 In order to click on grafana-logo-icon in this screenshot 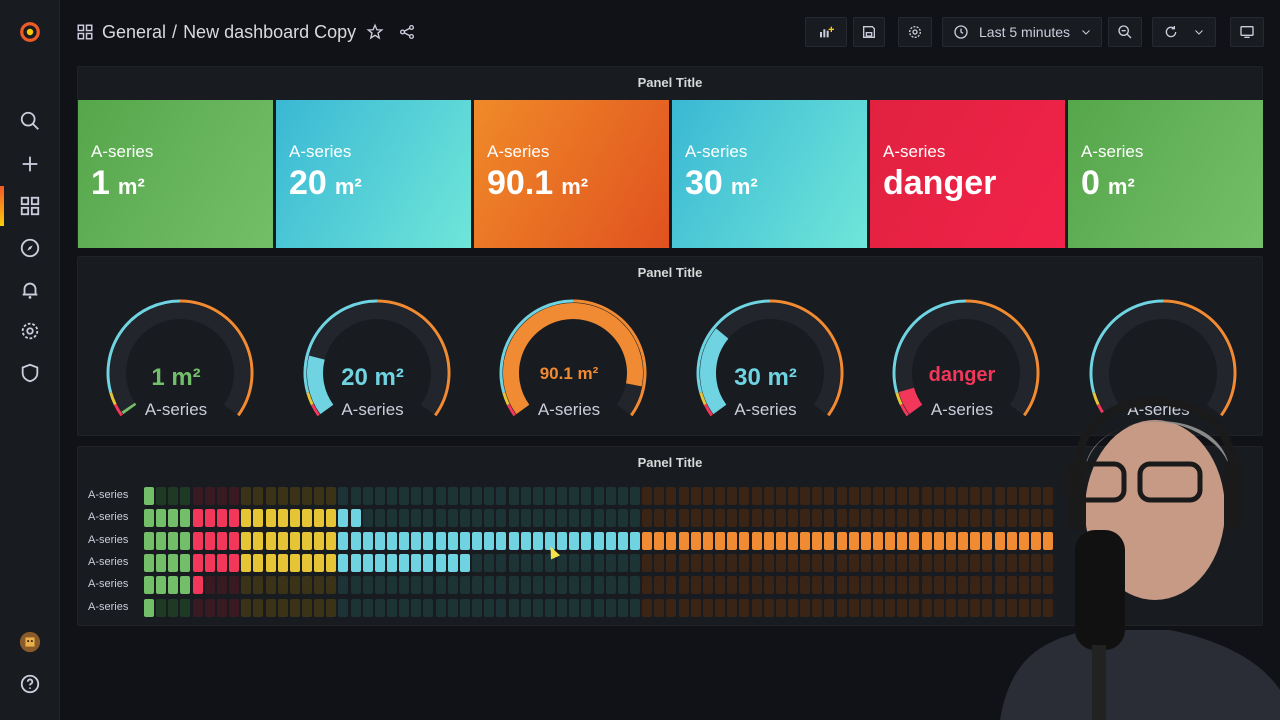, I will do `click(30, 32)`.